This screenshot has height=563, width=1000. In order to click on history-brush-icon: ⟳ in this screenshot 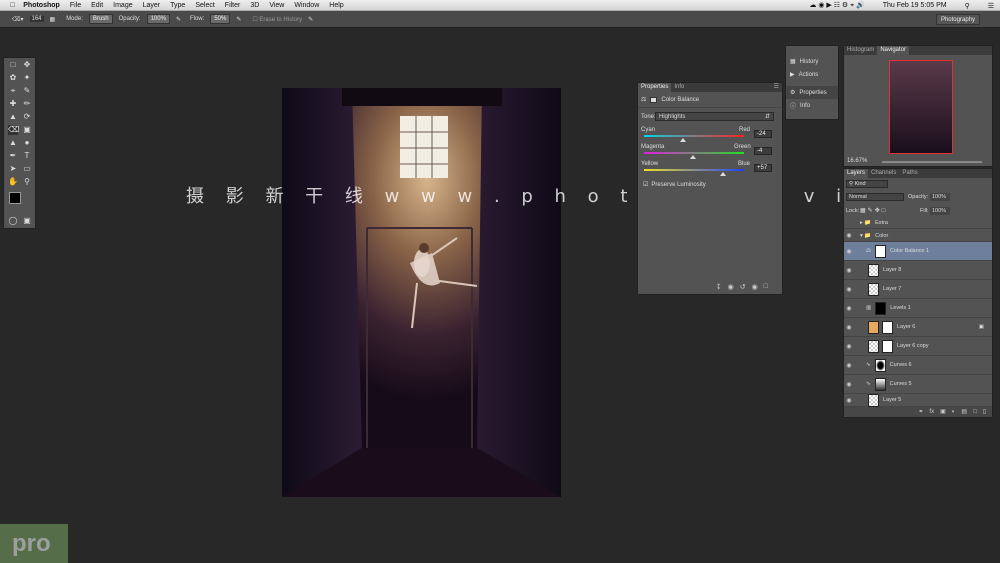, I will do `click(27, 117)`.